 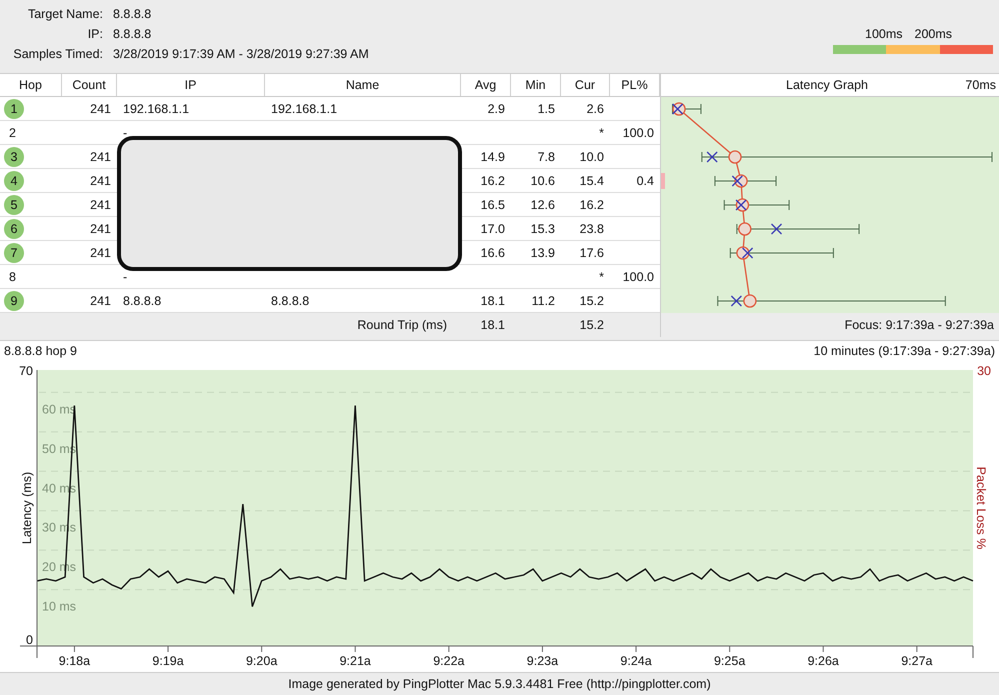 I want to click on cur-cell: 17.6, so click(x=592, y=253).